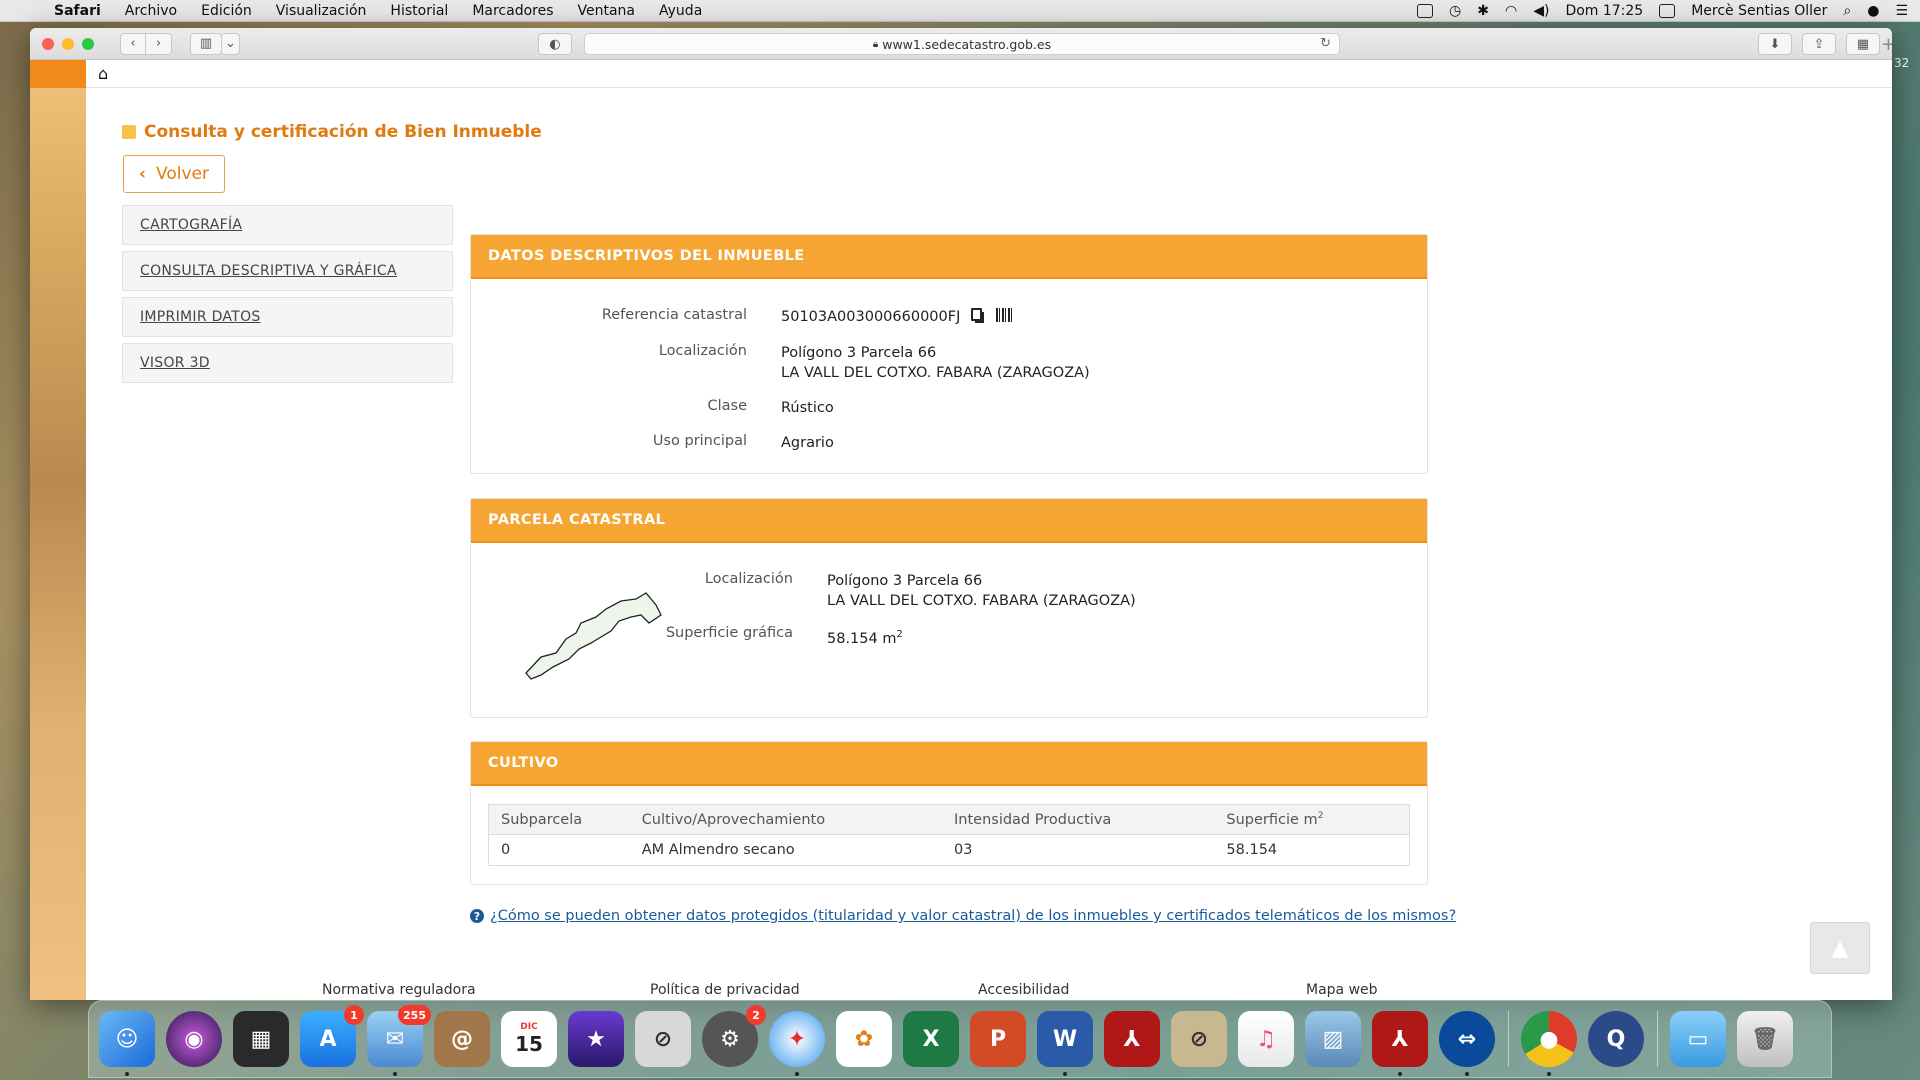  I want to click on menu-edicion: Edición, so click(226, 11).